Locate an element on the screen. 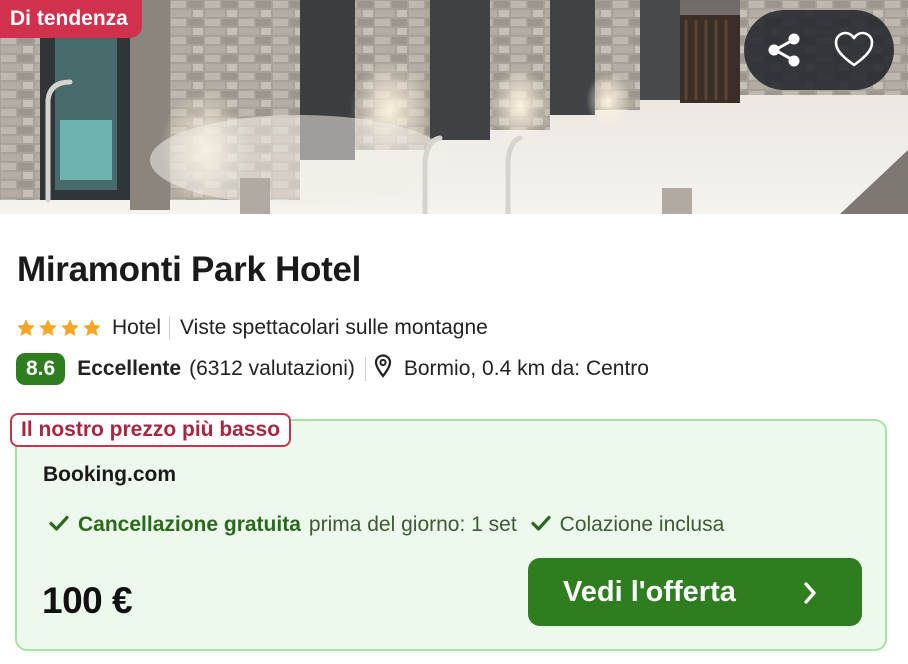 The image size is (908, 664). rating-score-badge: 8.6 is located at coordinates (41, 369).